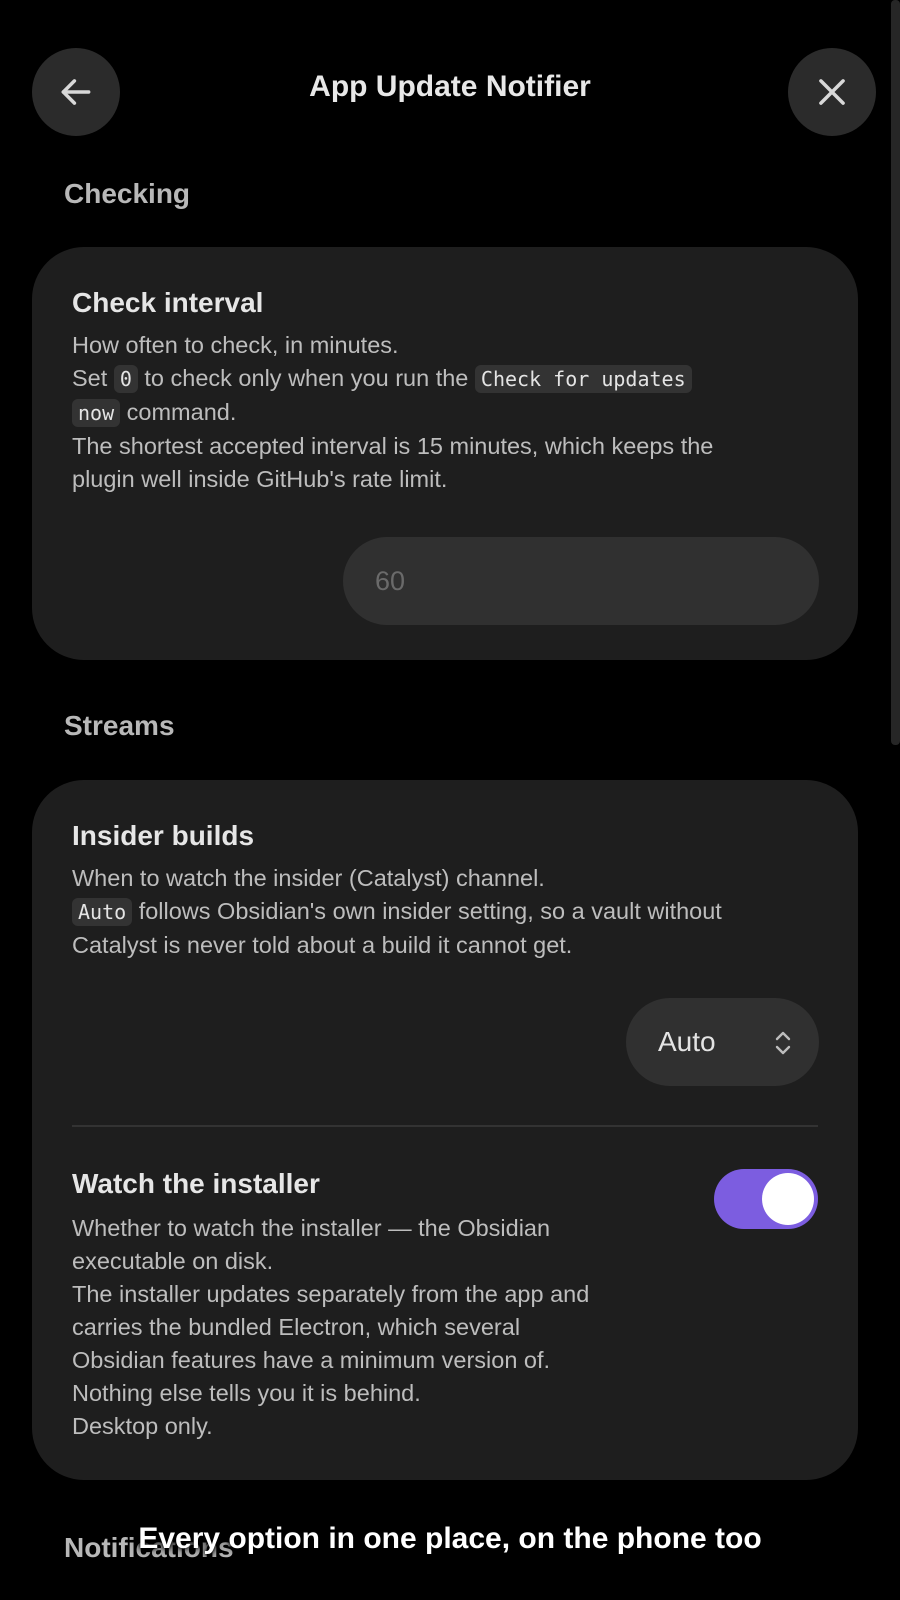  I want to click on inline-code: now, so click(96, 413).